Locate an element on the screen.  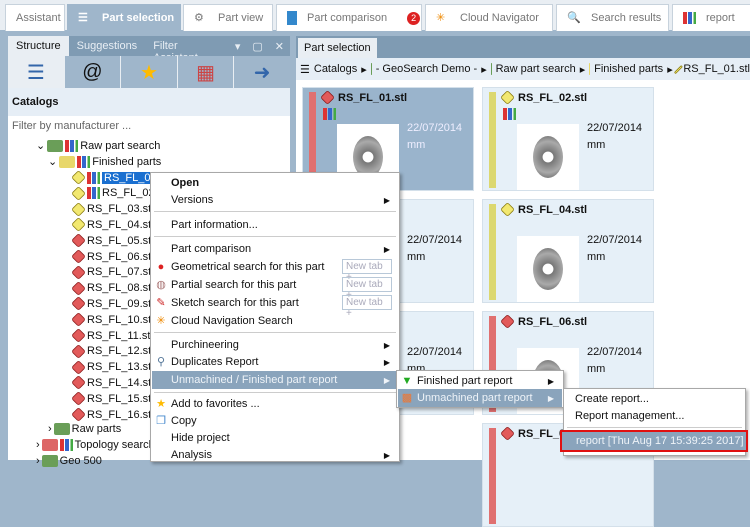
tree-item-part: RS_FL_11.stl is located at coordinates (112, 335).